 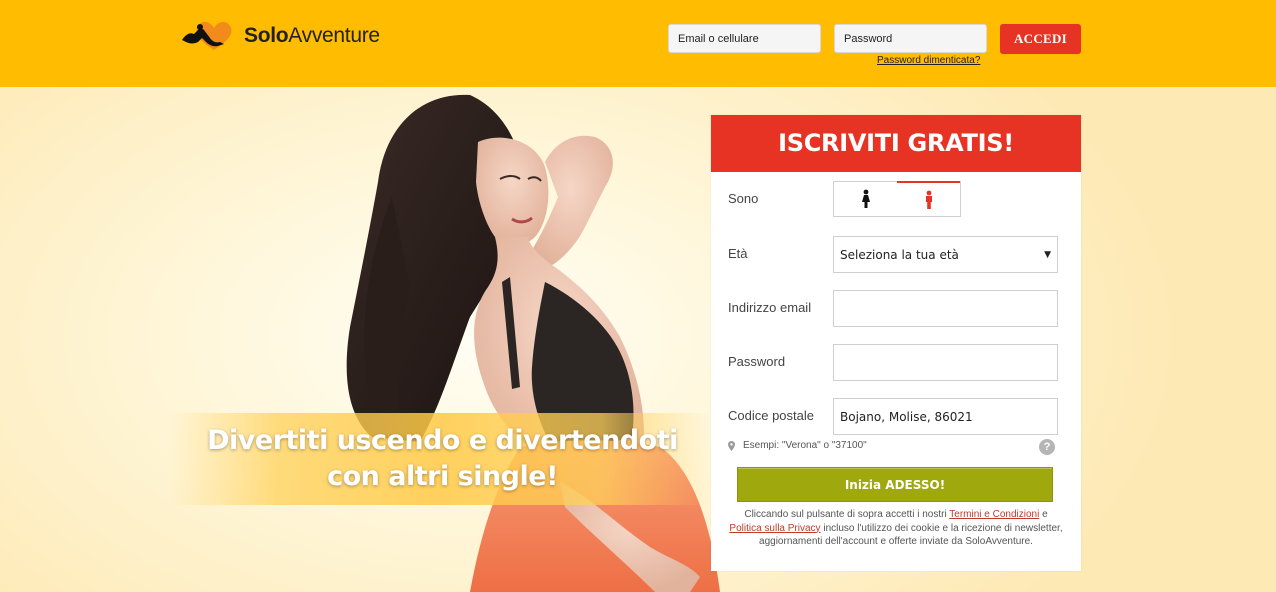 What do you see at coordinates (994, 514) in the screenshot?
I see `terms-link: Termini e Condizioni` at bounding box center [994, 514].